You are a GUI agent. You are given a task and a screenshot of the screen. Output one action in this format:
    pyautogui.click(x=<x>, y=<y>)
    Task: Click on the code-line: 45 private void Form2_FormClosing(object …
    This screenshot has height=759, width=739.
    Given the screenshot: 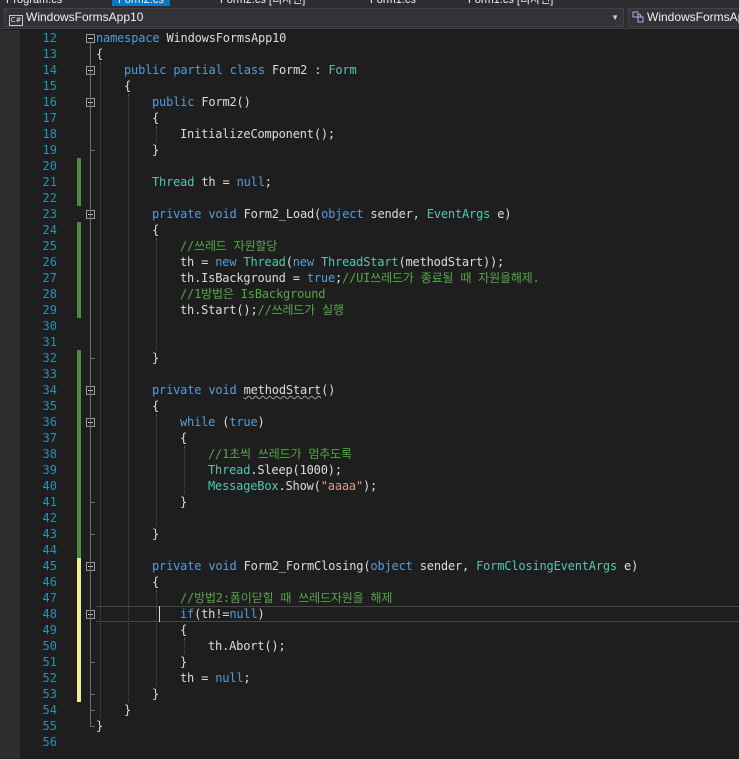 What is the action you would take?
    pyautogui.click(x=369, y=566)
    